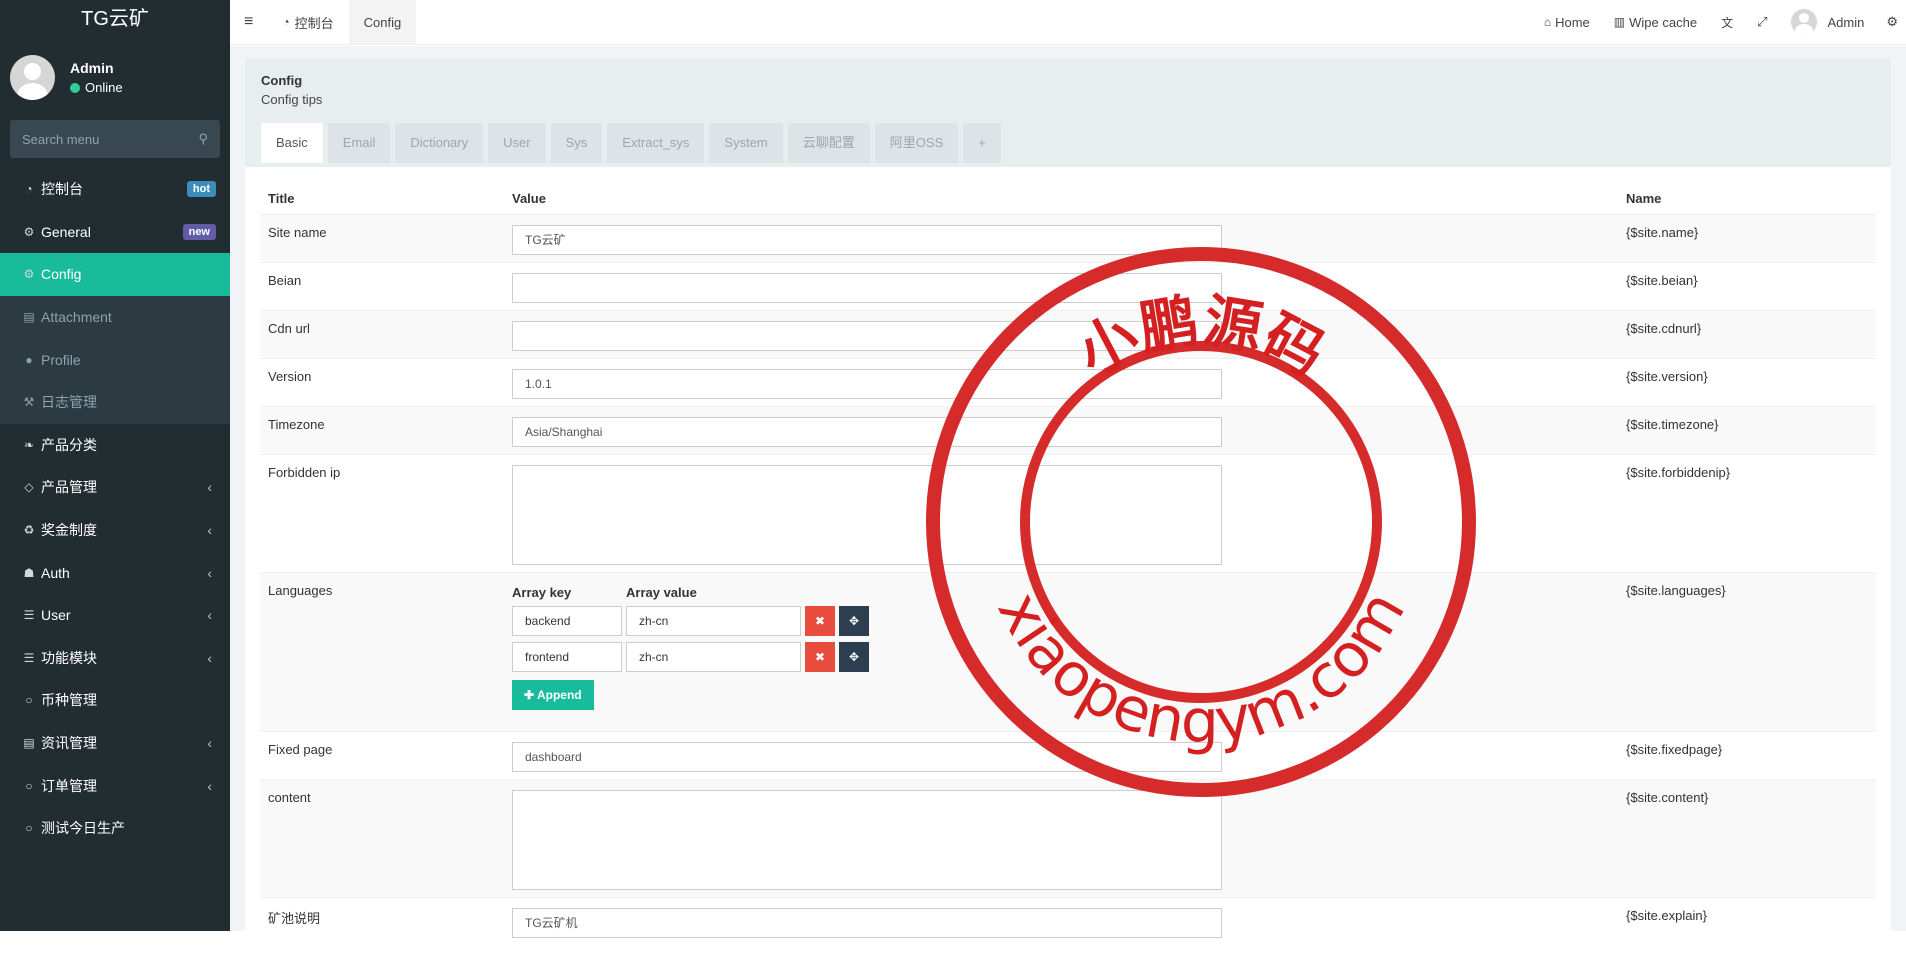  I want to click on config-title: Cdn url, so click(382, 335).